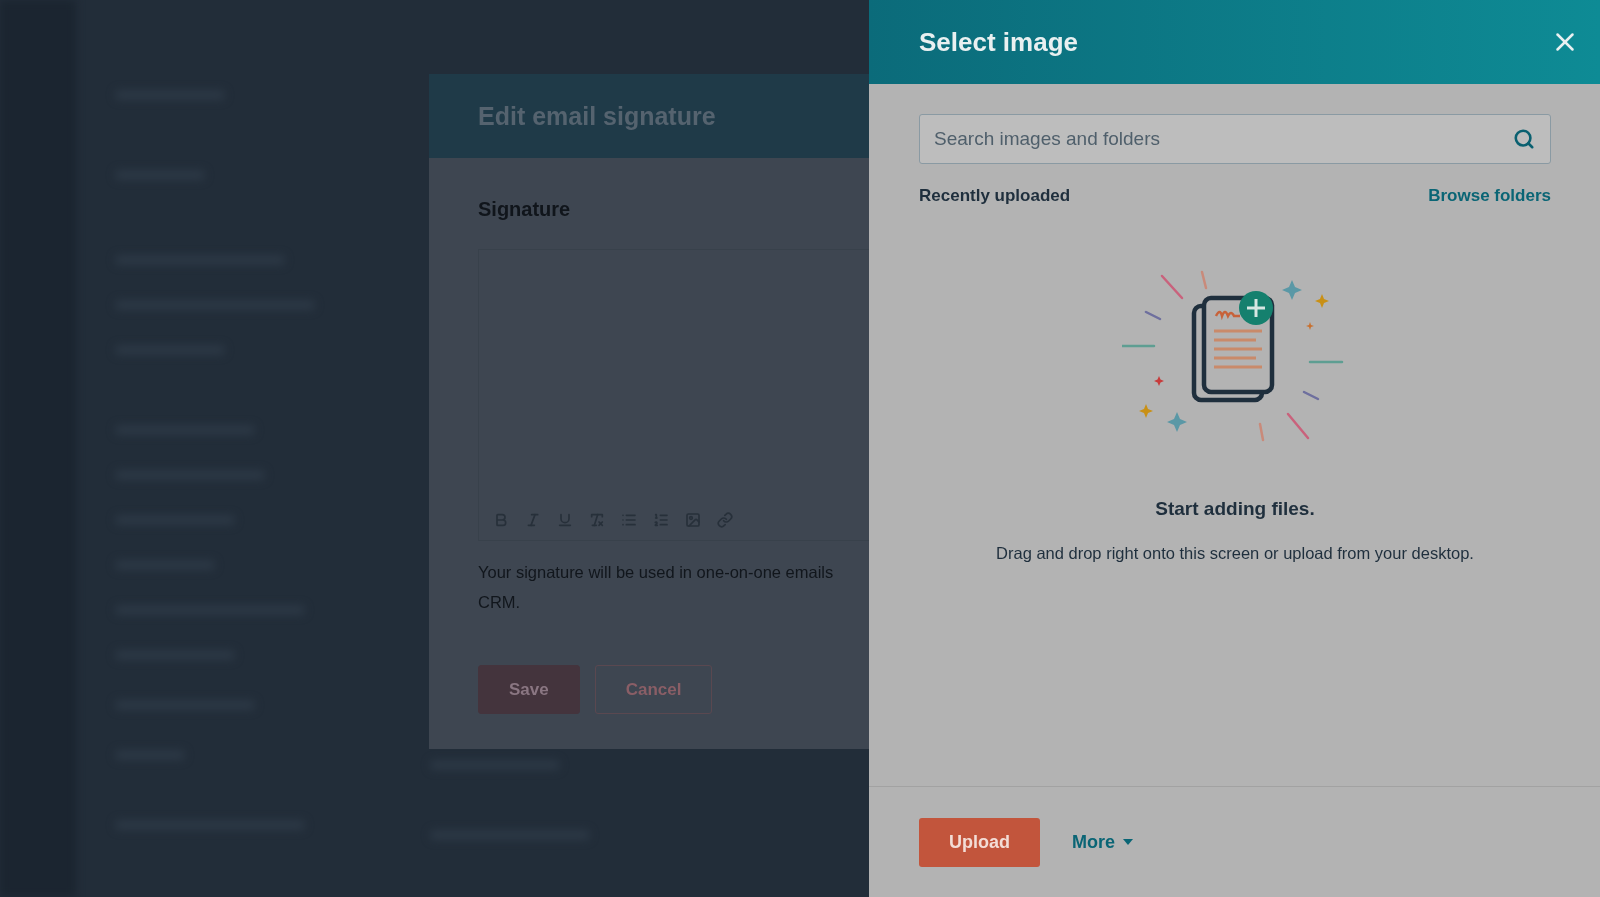 The width and height of the screenshot is (1600, 897). What do you see at coordinates (1128, 842) in the screenshot?
I see `caret-icon` at bounding box center [1128, 842].